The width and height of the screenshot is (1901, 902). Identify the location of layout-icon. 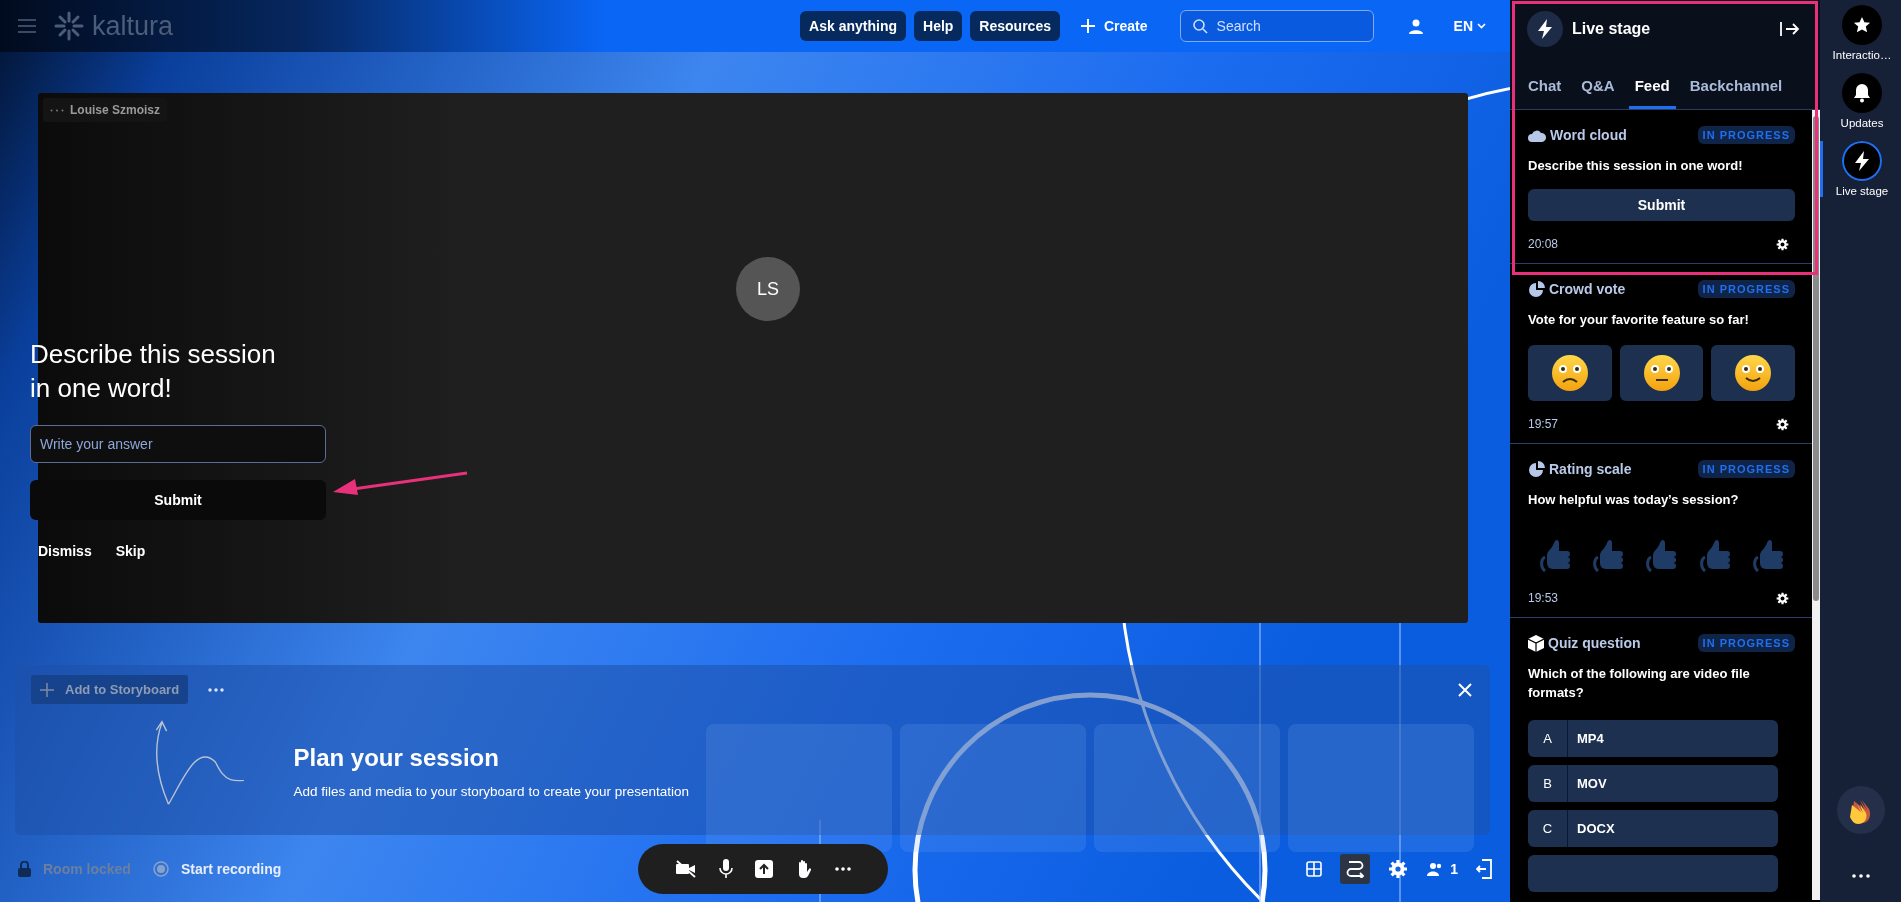
(1355, 868).